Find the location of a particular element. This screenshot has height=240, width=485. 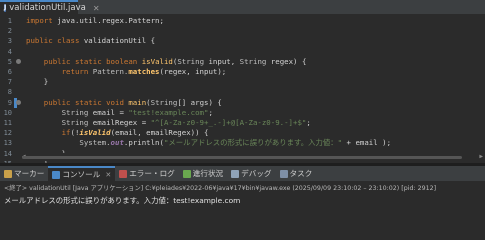

horizontal-scrollbar: ◀ ▶ is located at coordinates (253, 157).